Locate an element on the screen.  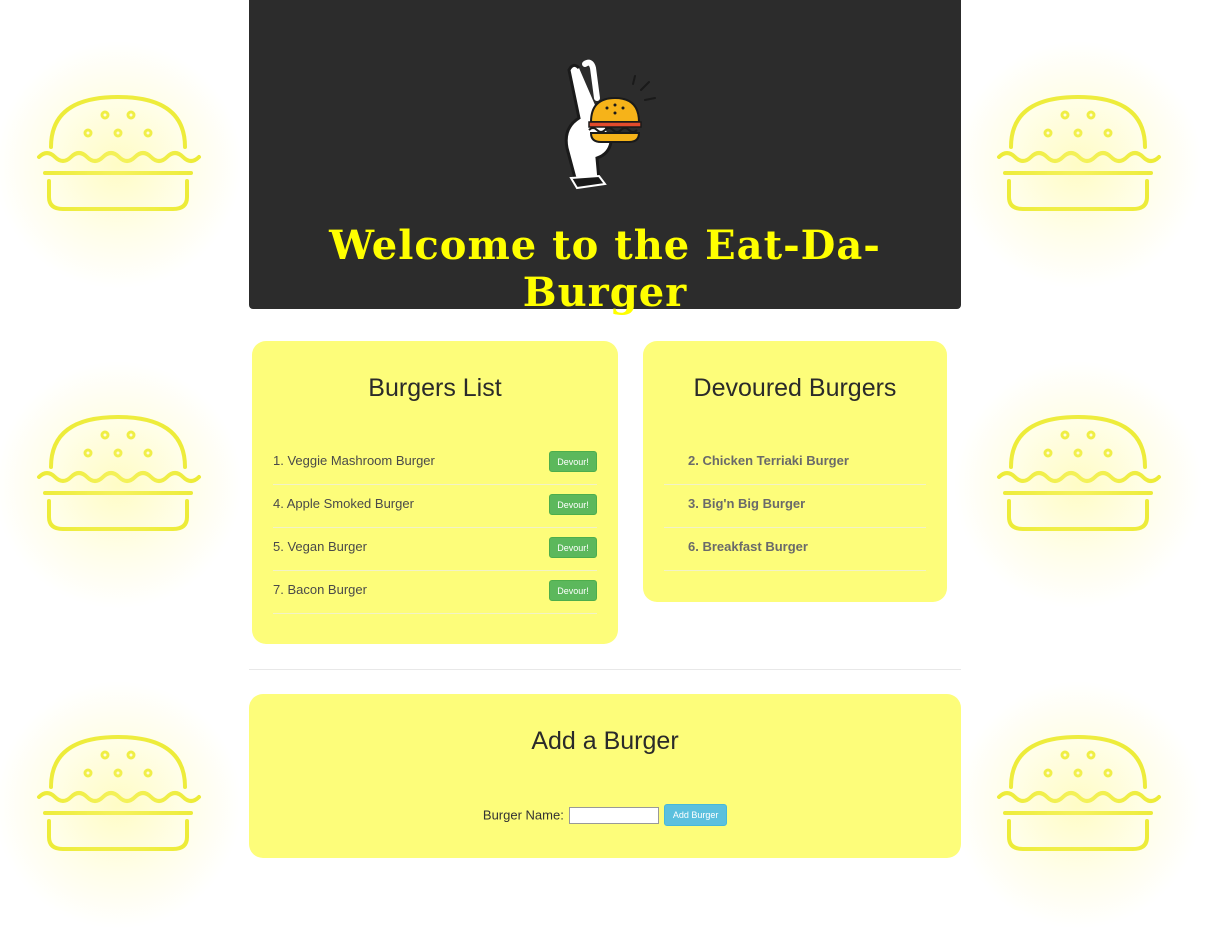
devoured-burger-name: 6. Breakfast Burger is located at coordinates (748, 546).